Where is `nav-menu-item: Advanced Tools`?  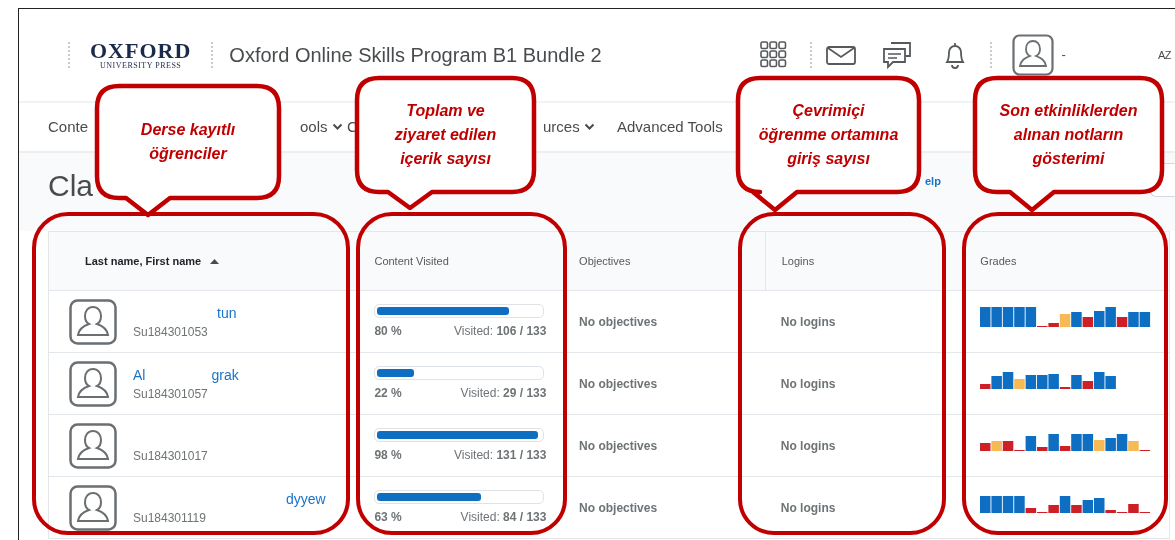
nav-menu-item: Advanced Tools is located at coordinates (670, 127).